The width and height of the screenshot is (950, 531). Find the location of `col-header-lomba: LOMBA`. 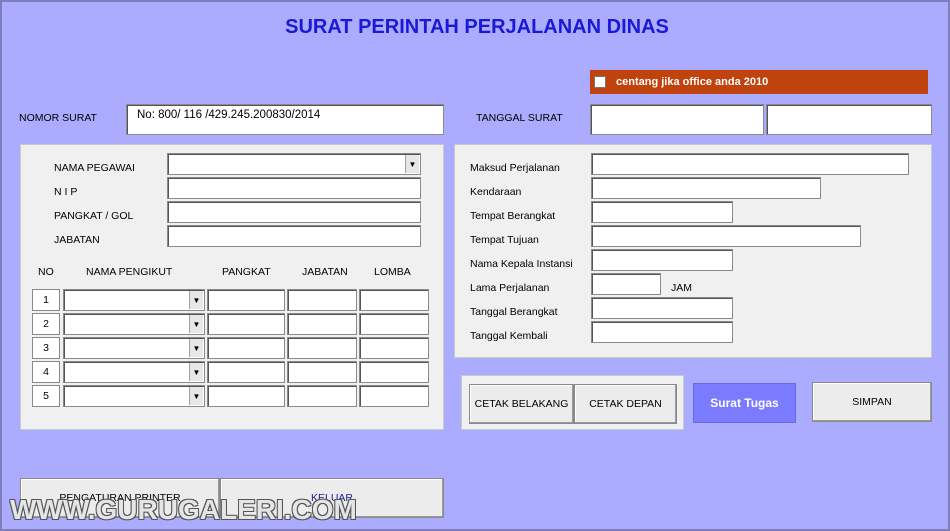

col-header-lomba: LOMBA is located at coordinates (392, 272).